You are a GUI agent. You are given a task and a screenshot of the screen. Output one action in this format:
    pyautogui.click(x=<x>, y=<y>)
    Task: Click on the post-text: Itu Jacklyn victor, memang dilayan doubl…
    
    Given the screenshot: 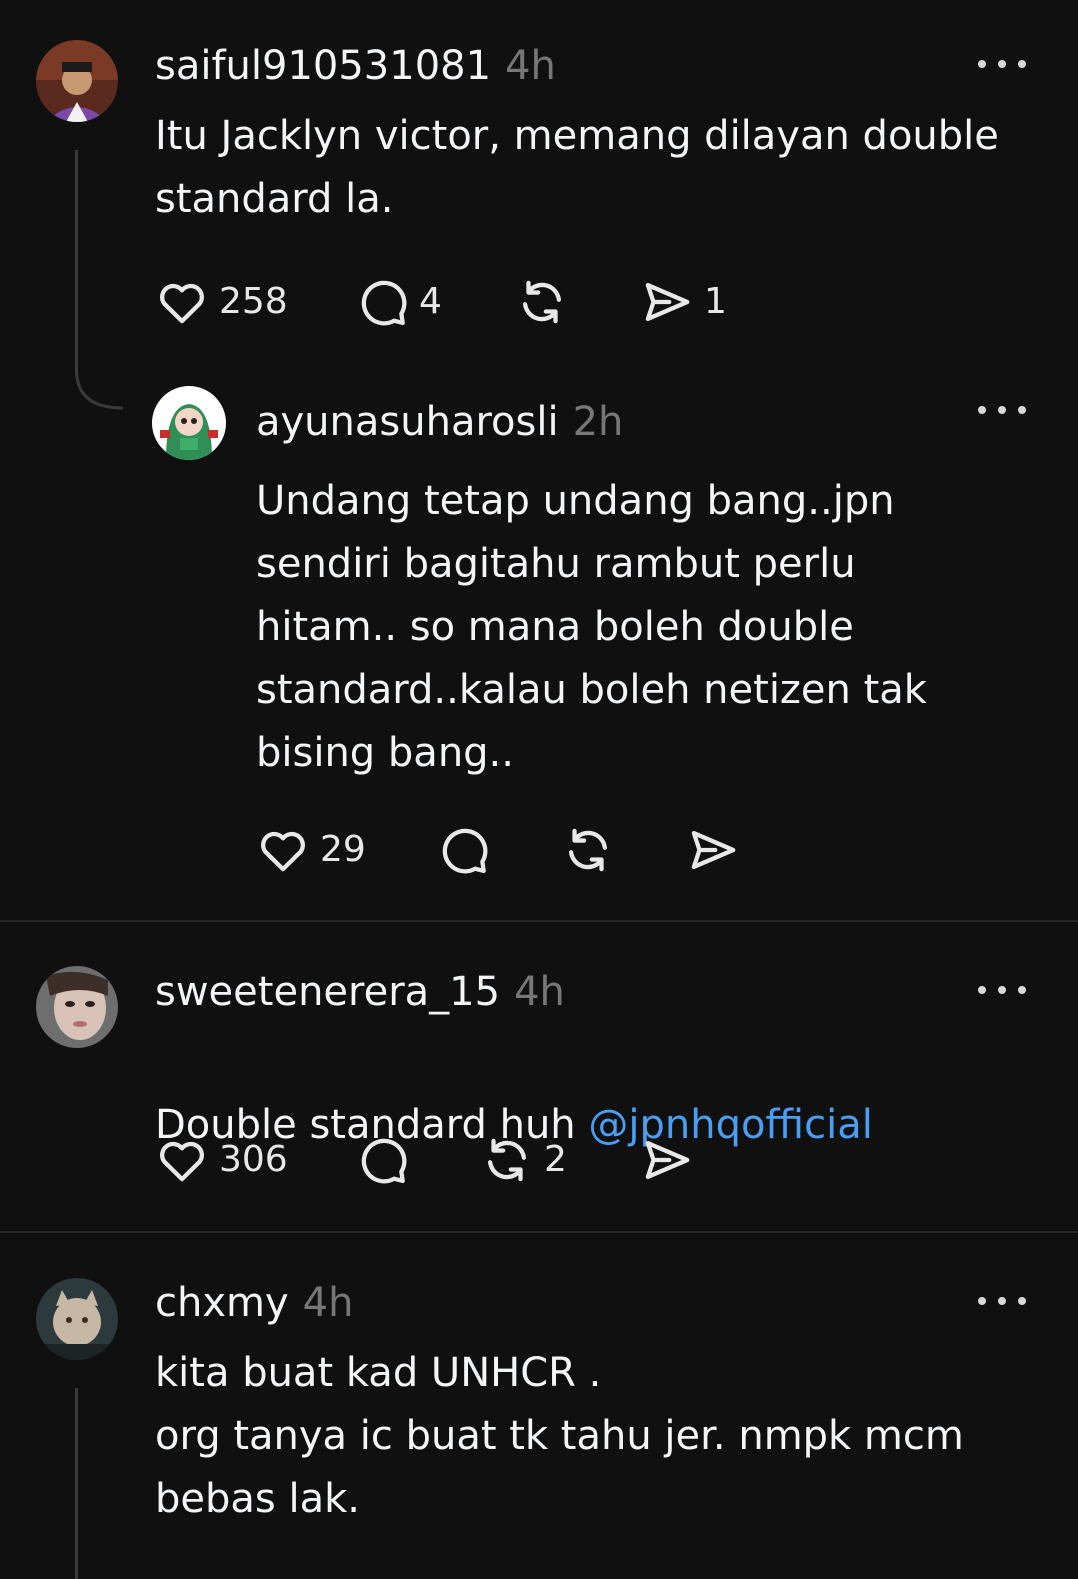 What is the action you would take?
    pyautogui.click(x=577, y=167)
    